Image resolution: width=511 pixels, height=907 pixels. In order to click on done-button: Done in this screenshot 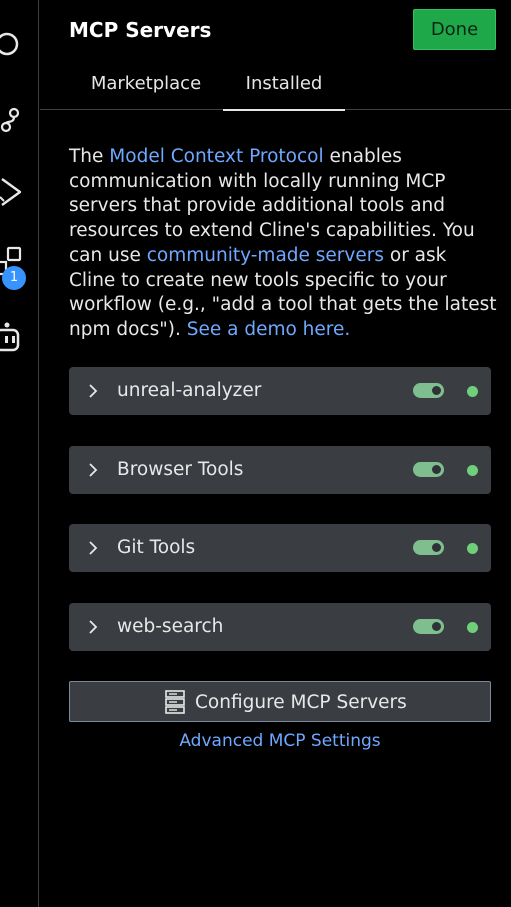, I will do `click(454, 29)`.